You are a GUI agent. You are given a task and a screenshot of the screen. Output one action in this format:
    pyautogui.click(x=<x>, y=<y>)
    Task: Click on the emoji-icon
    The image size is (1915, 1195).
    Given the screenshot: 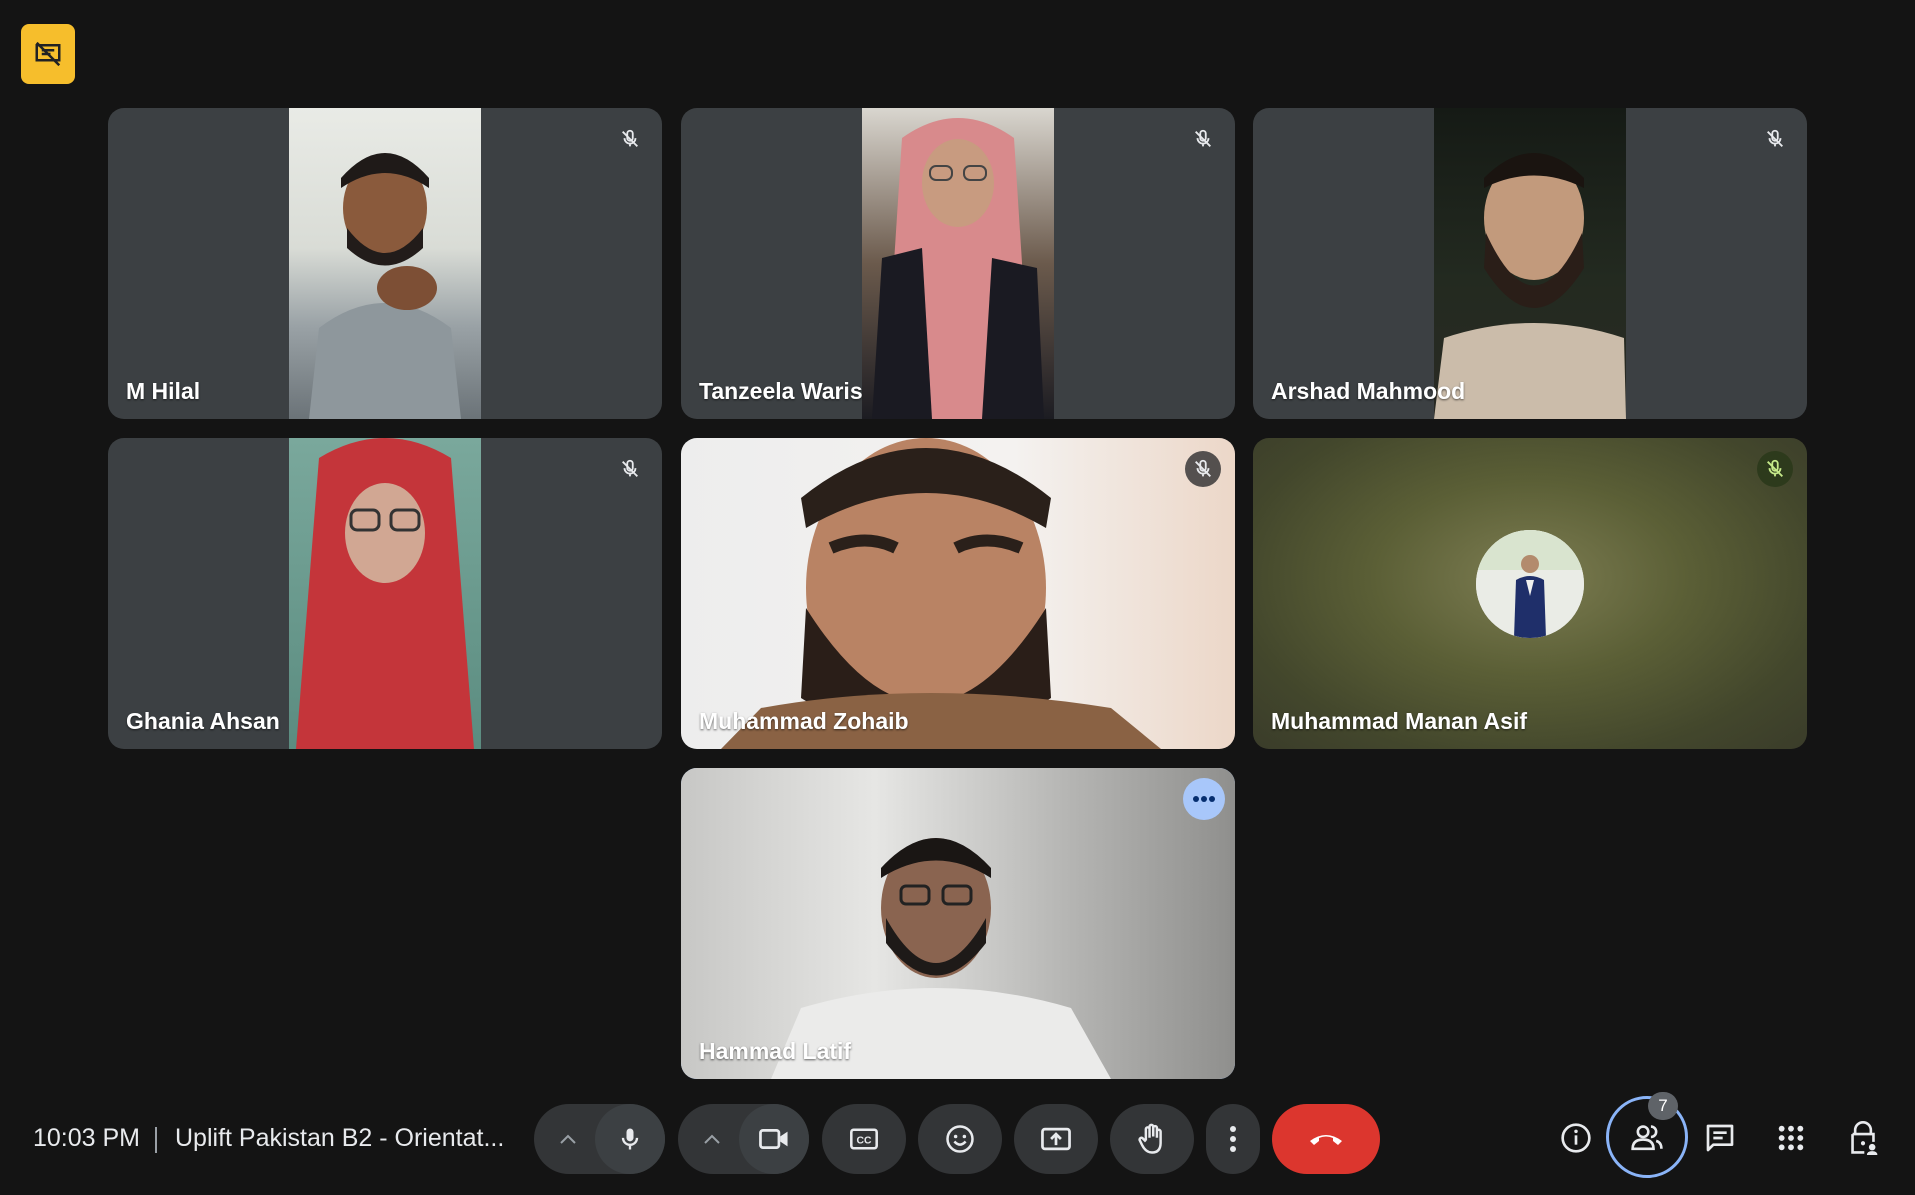 What is the action you would take?
    pyautogui.click(x=960, y=1139)
    